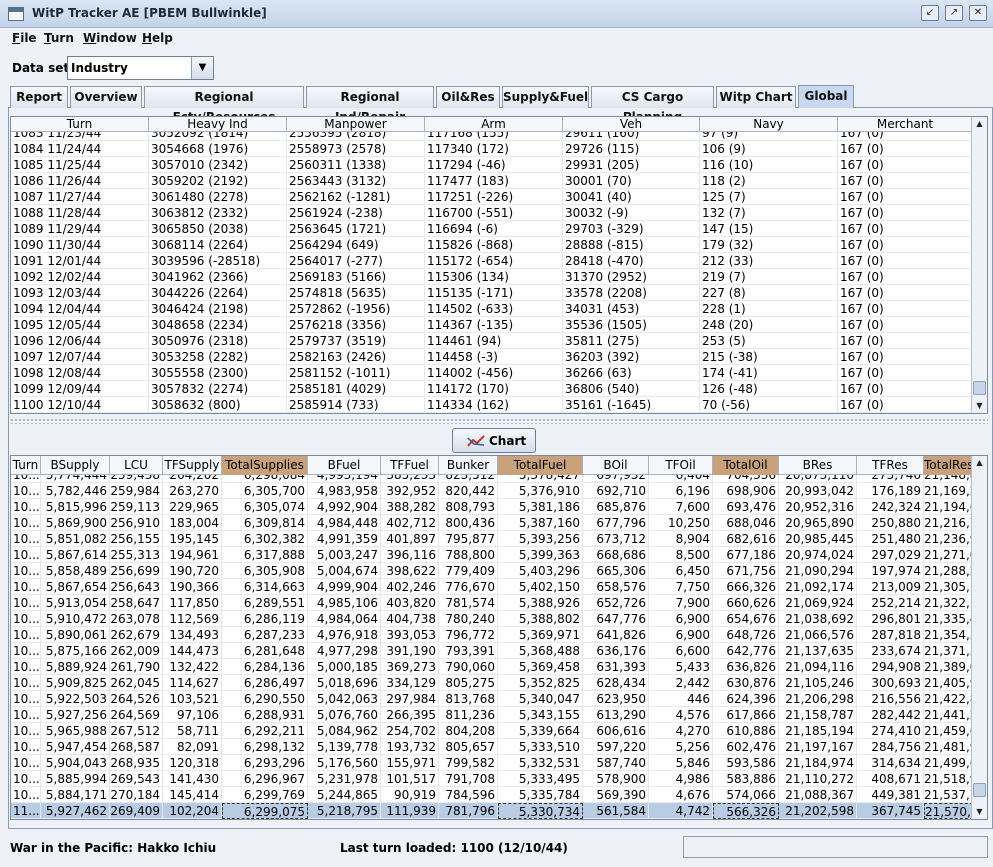  I want to click on table-cell: 266,395, so click(410, 715).